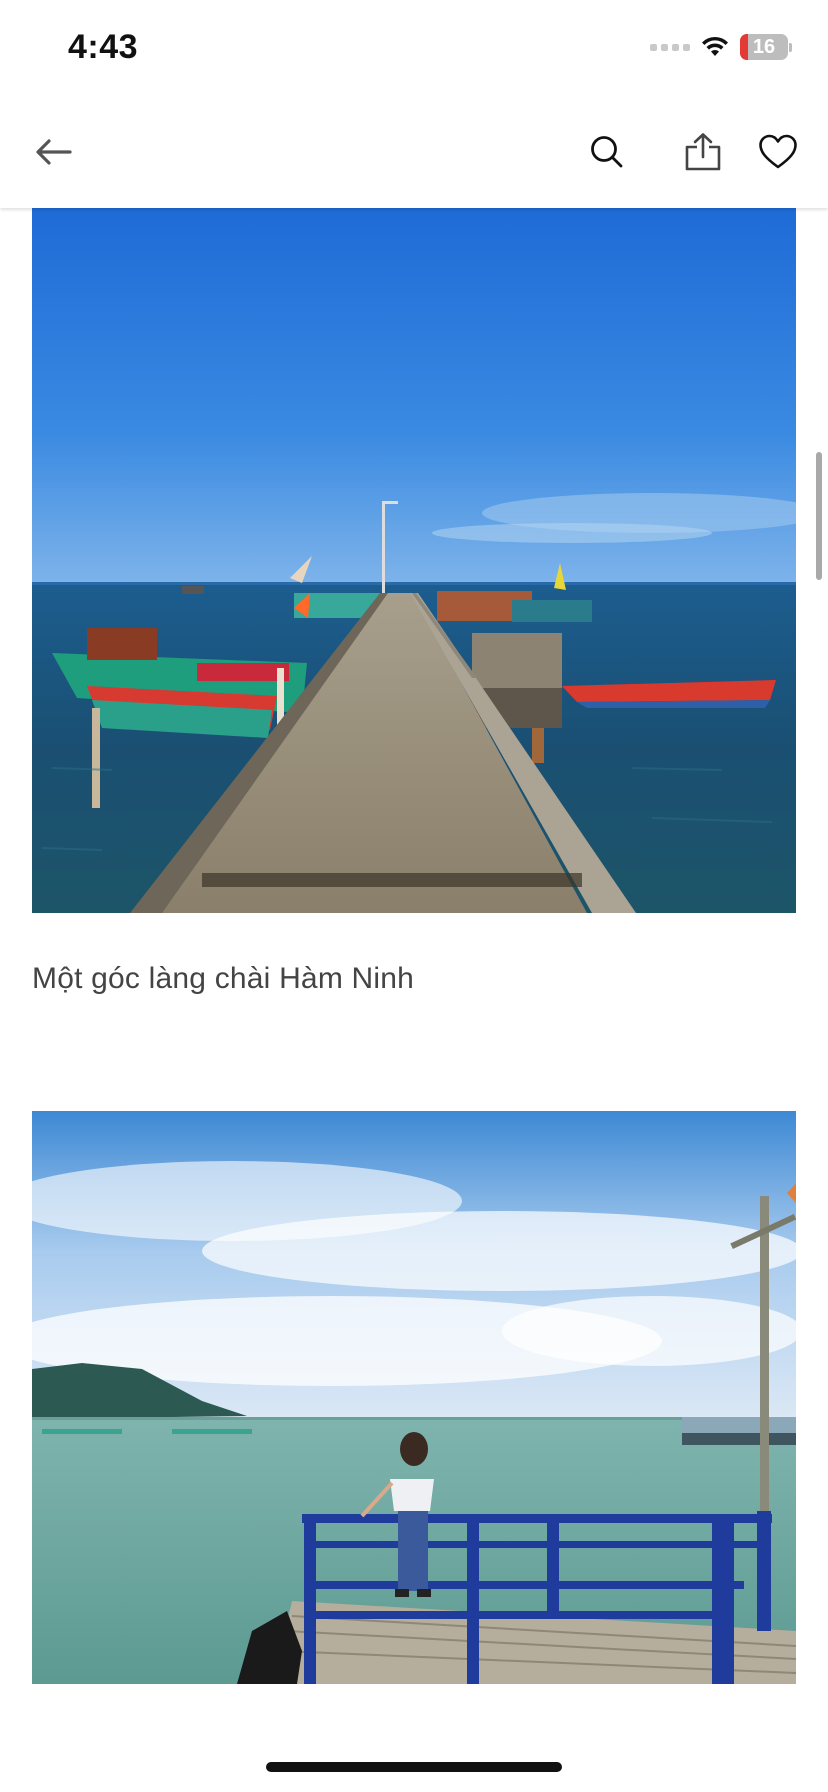 The image size is (828, 1792). What do you see at coordinates (715, 46) in the screenshot?
I see `wifi-icon` at bounding box center [715, 46].